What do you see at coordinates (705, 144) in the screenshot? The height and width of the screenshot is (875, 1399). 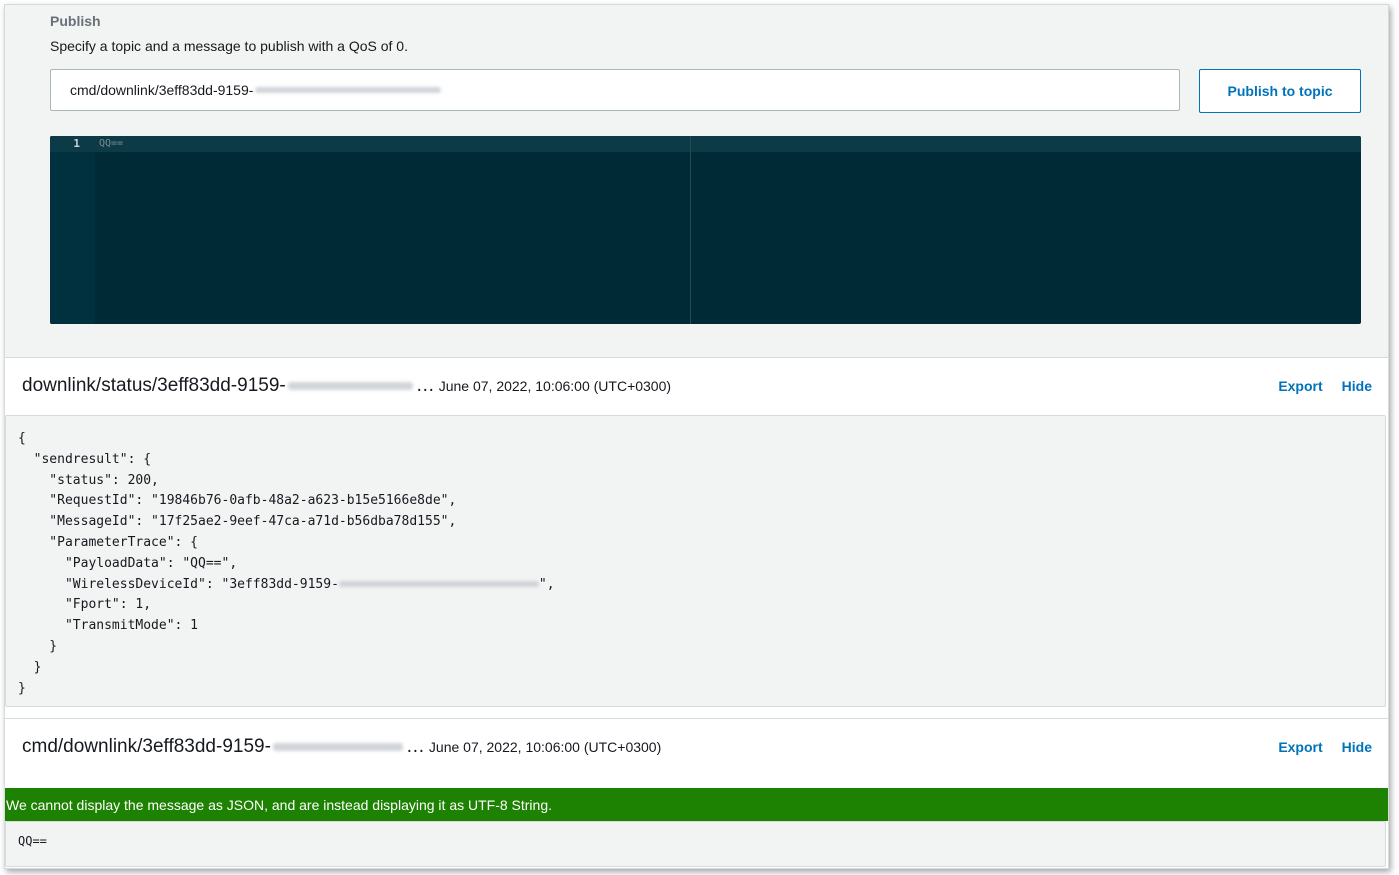 I see `active-line-highlight` at bounding box center [705, 144].